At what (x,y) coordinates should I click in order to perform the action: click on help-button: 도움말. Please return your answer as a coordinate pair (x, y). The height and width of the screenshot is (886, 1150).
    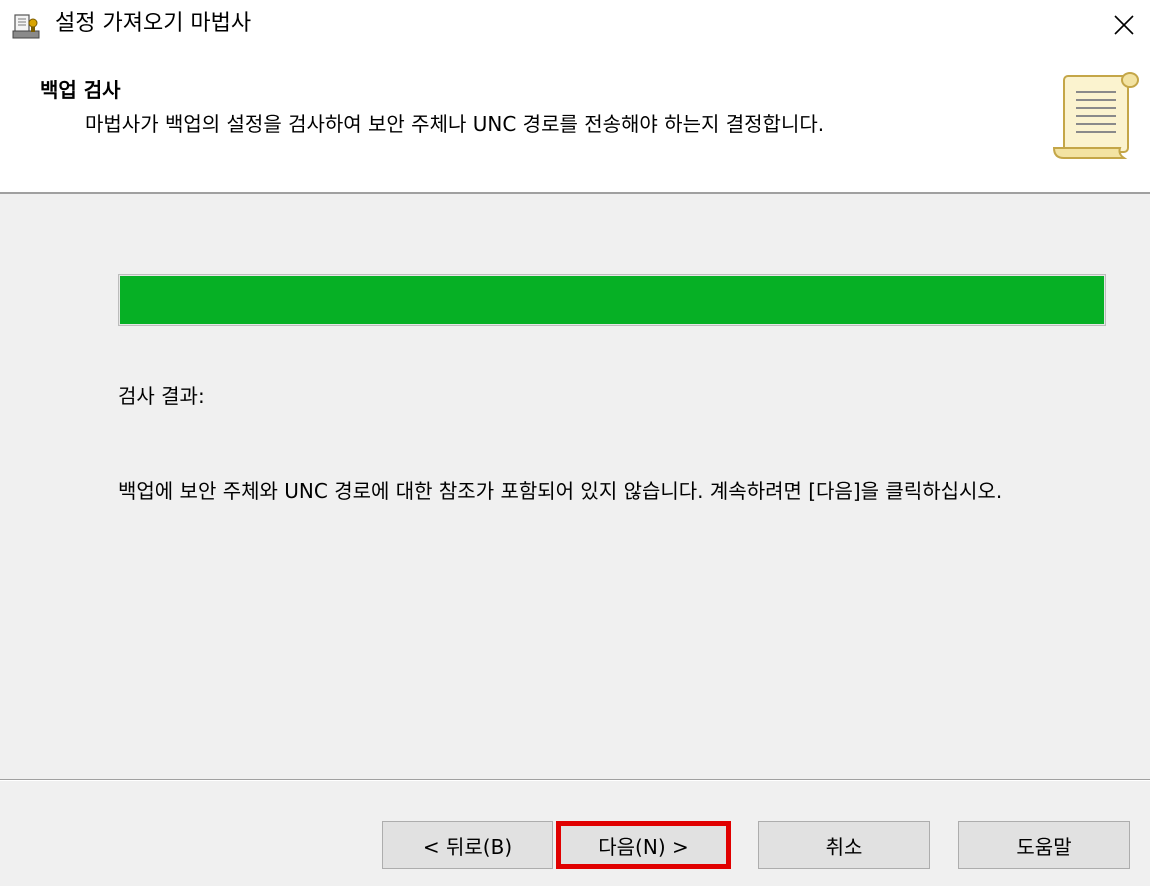
    Looking at the image, I should click on (1044, 845).